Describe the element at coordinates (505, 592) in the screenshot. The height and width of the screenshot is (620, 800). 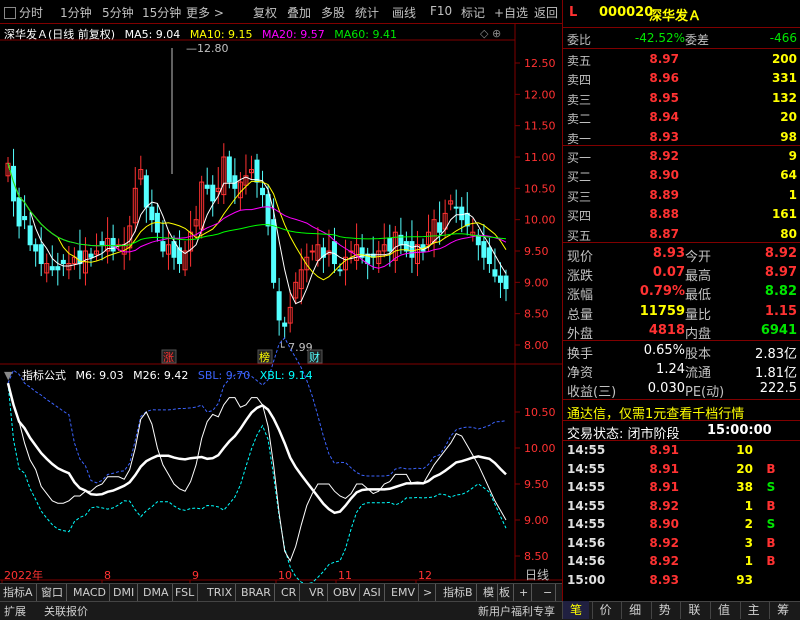
I see `indicator-tab: 板` at that location.